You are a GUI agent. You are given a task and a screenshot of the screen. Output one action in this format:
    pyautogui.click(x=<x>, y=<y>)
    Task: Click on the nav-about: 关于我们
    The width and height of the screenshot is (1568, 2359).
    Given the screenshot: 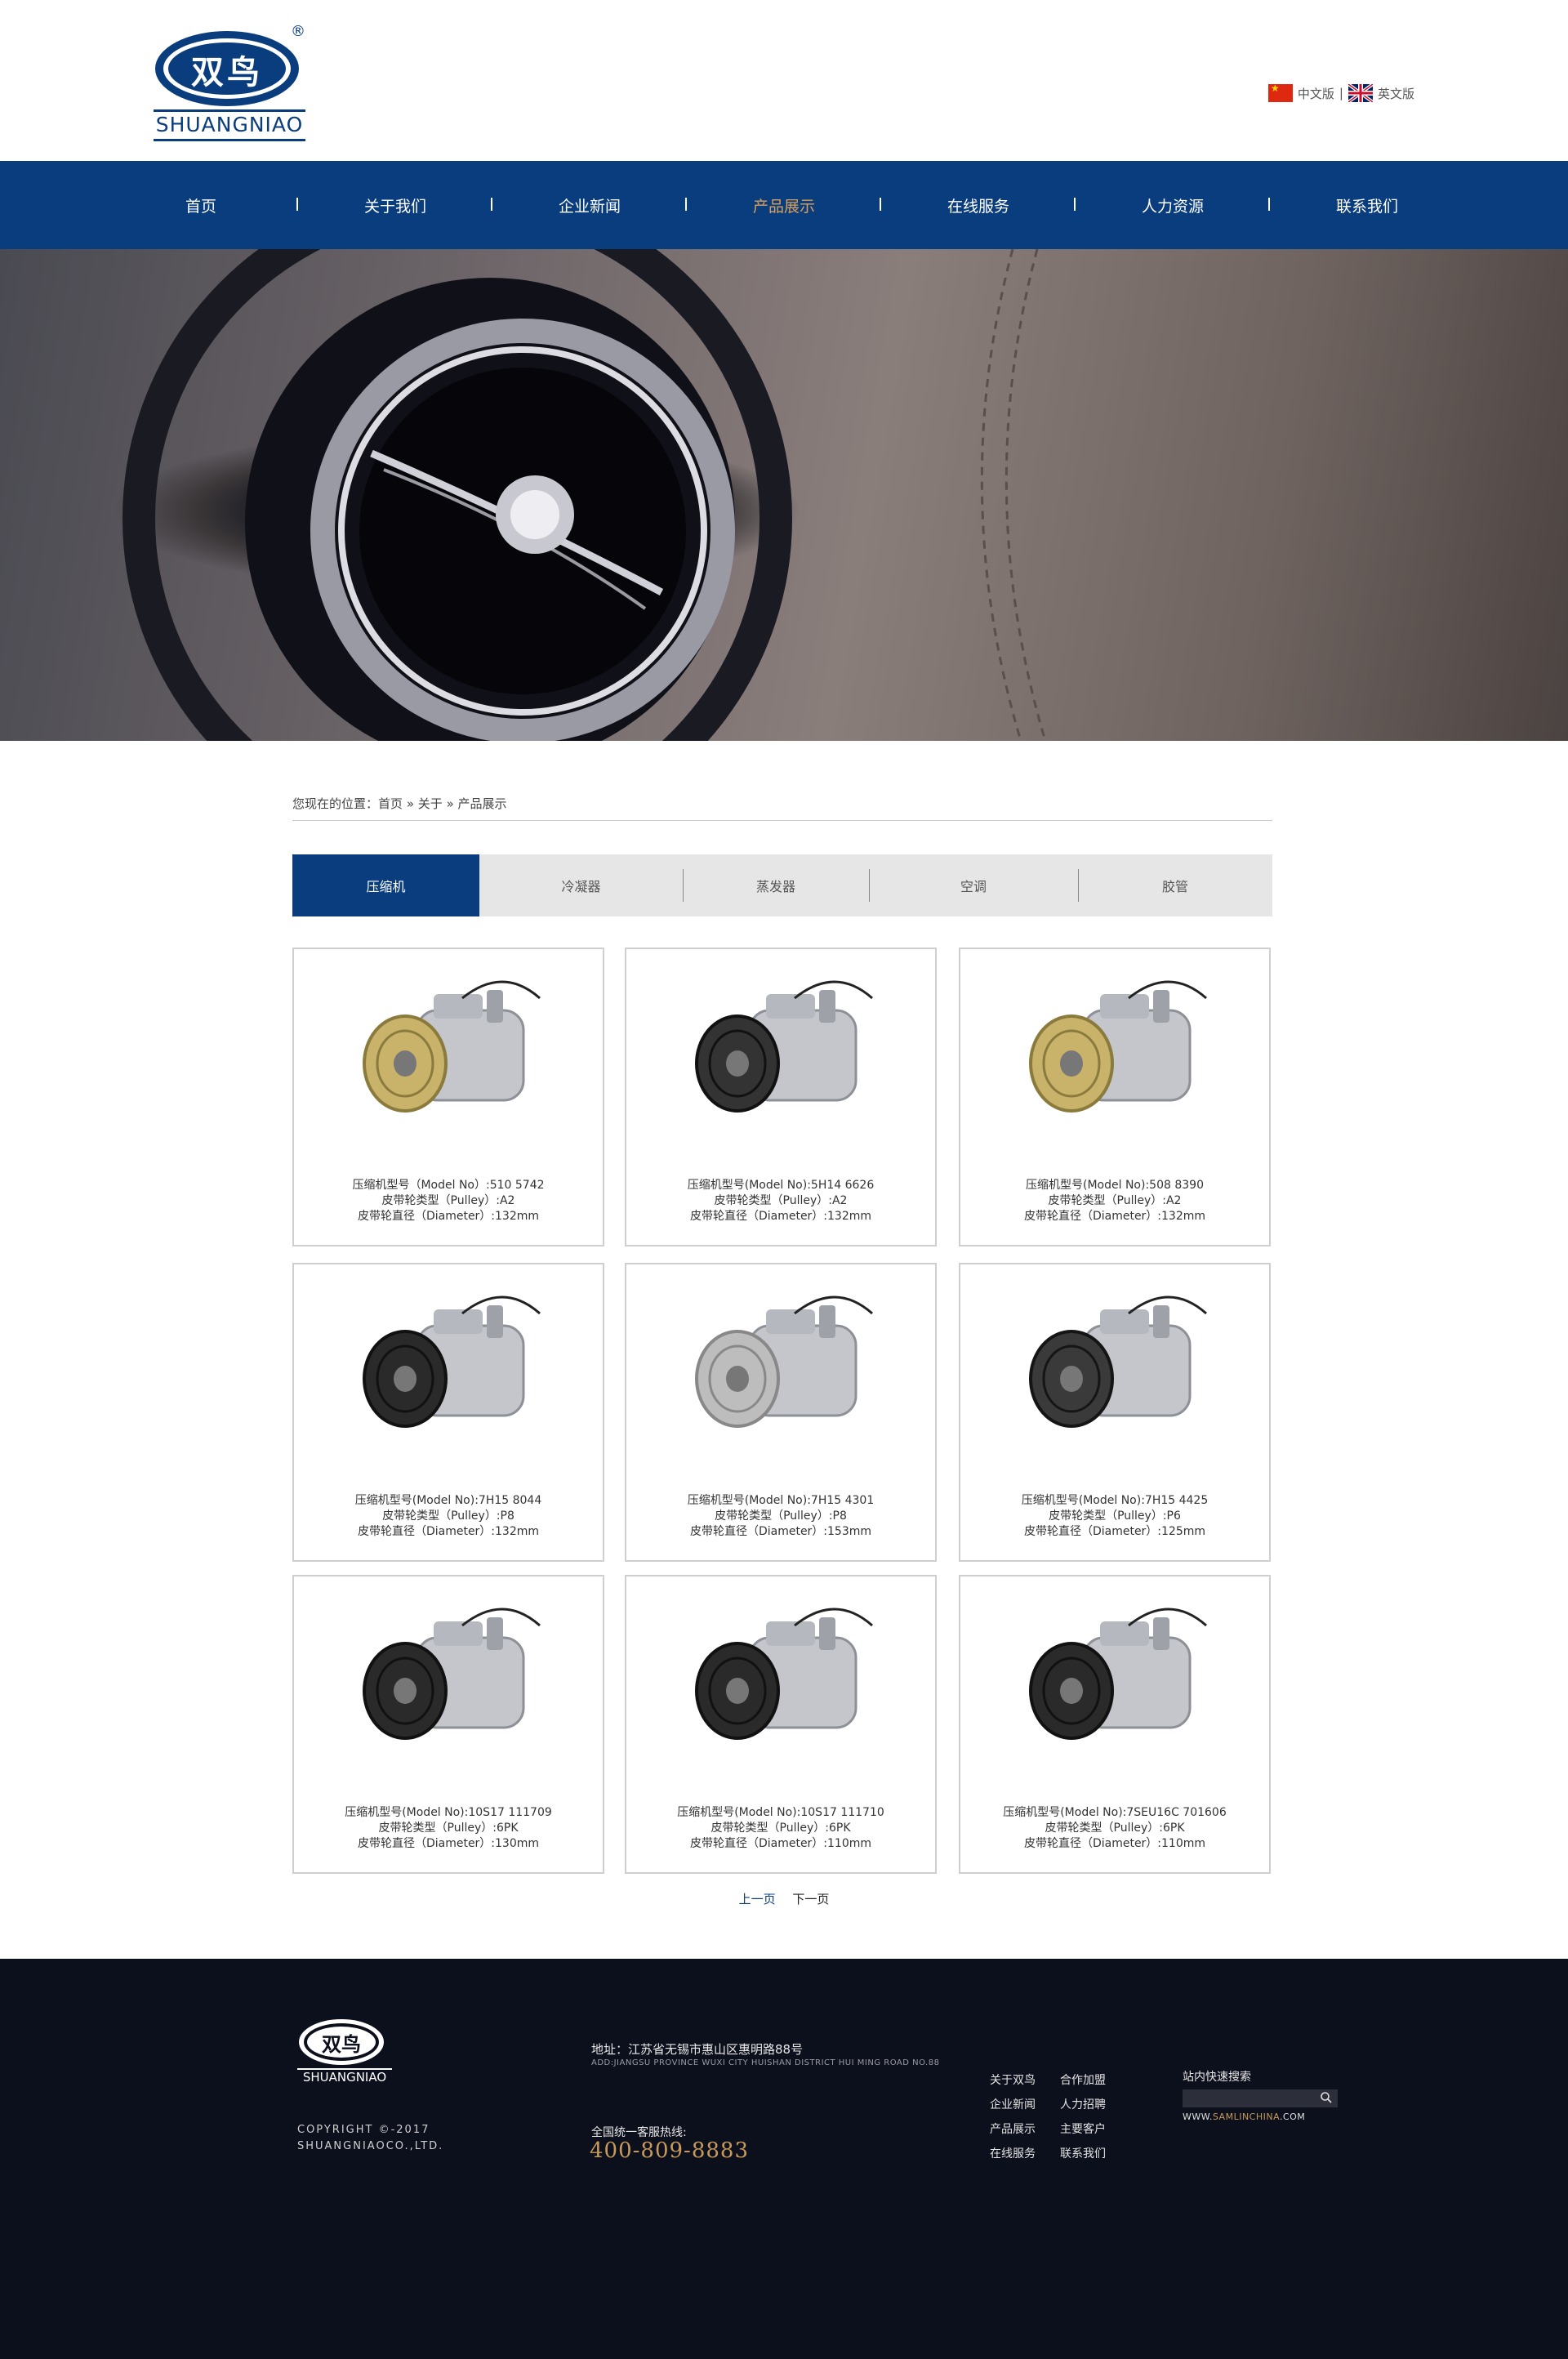 What is the action you would take?
    pyautogui.click(x=395, y=205)
    